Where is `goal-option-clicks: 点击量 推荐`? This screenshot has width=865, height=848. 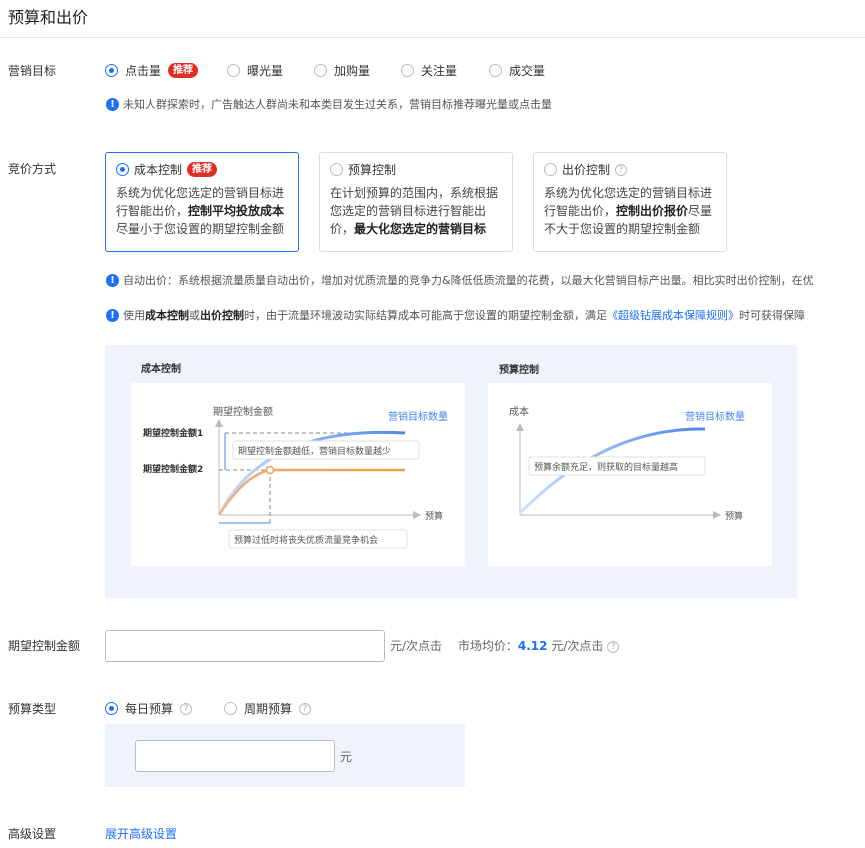 goal-option-clicks: 点击量 推荐 is located at coordinates (152, 70).